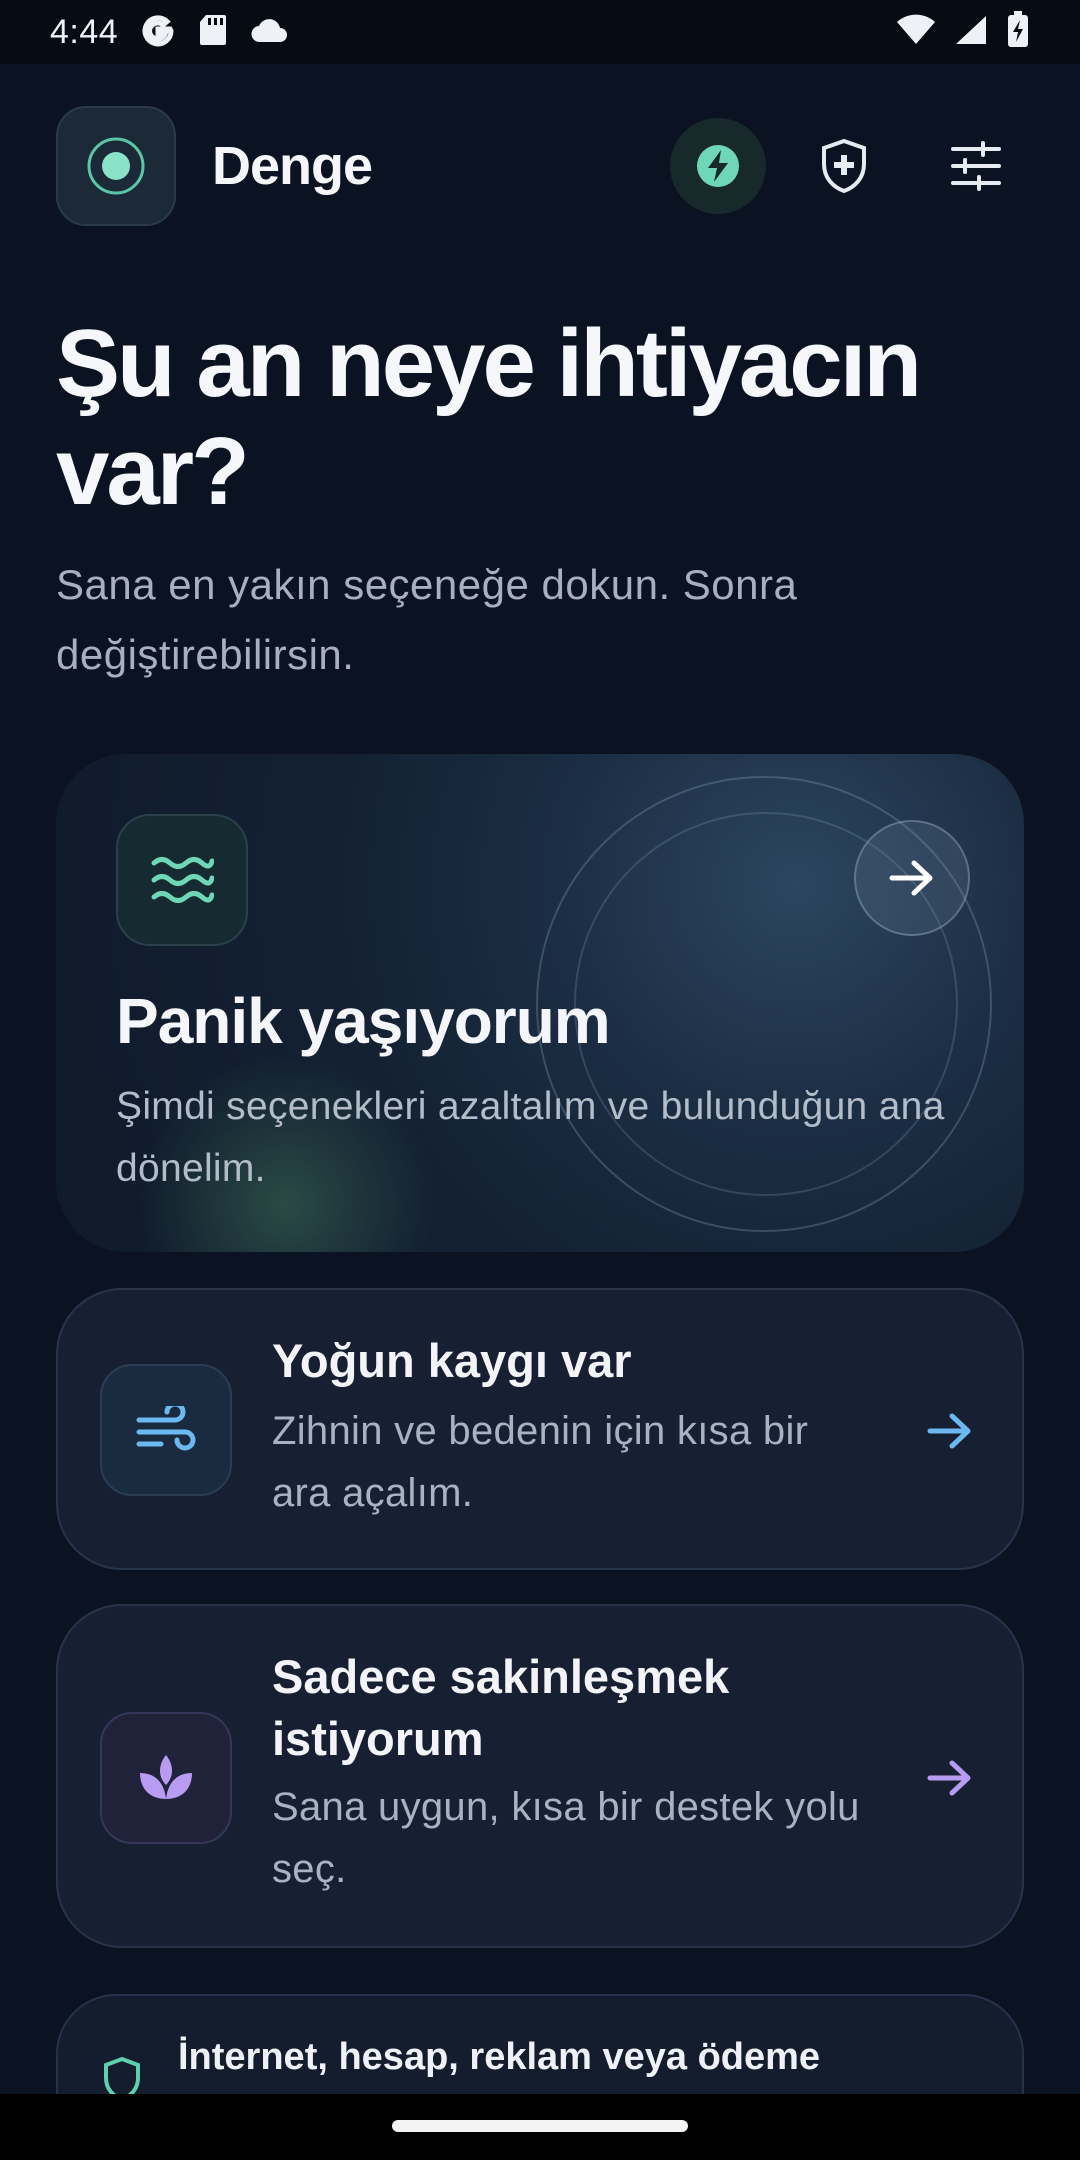 The image size is (1080, 2160). I want to click on status-bar: 4:44, so click(540, 32).